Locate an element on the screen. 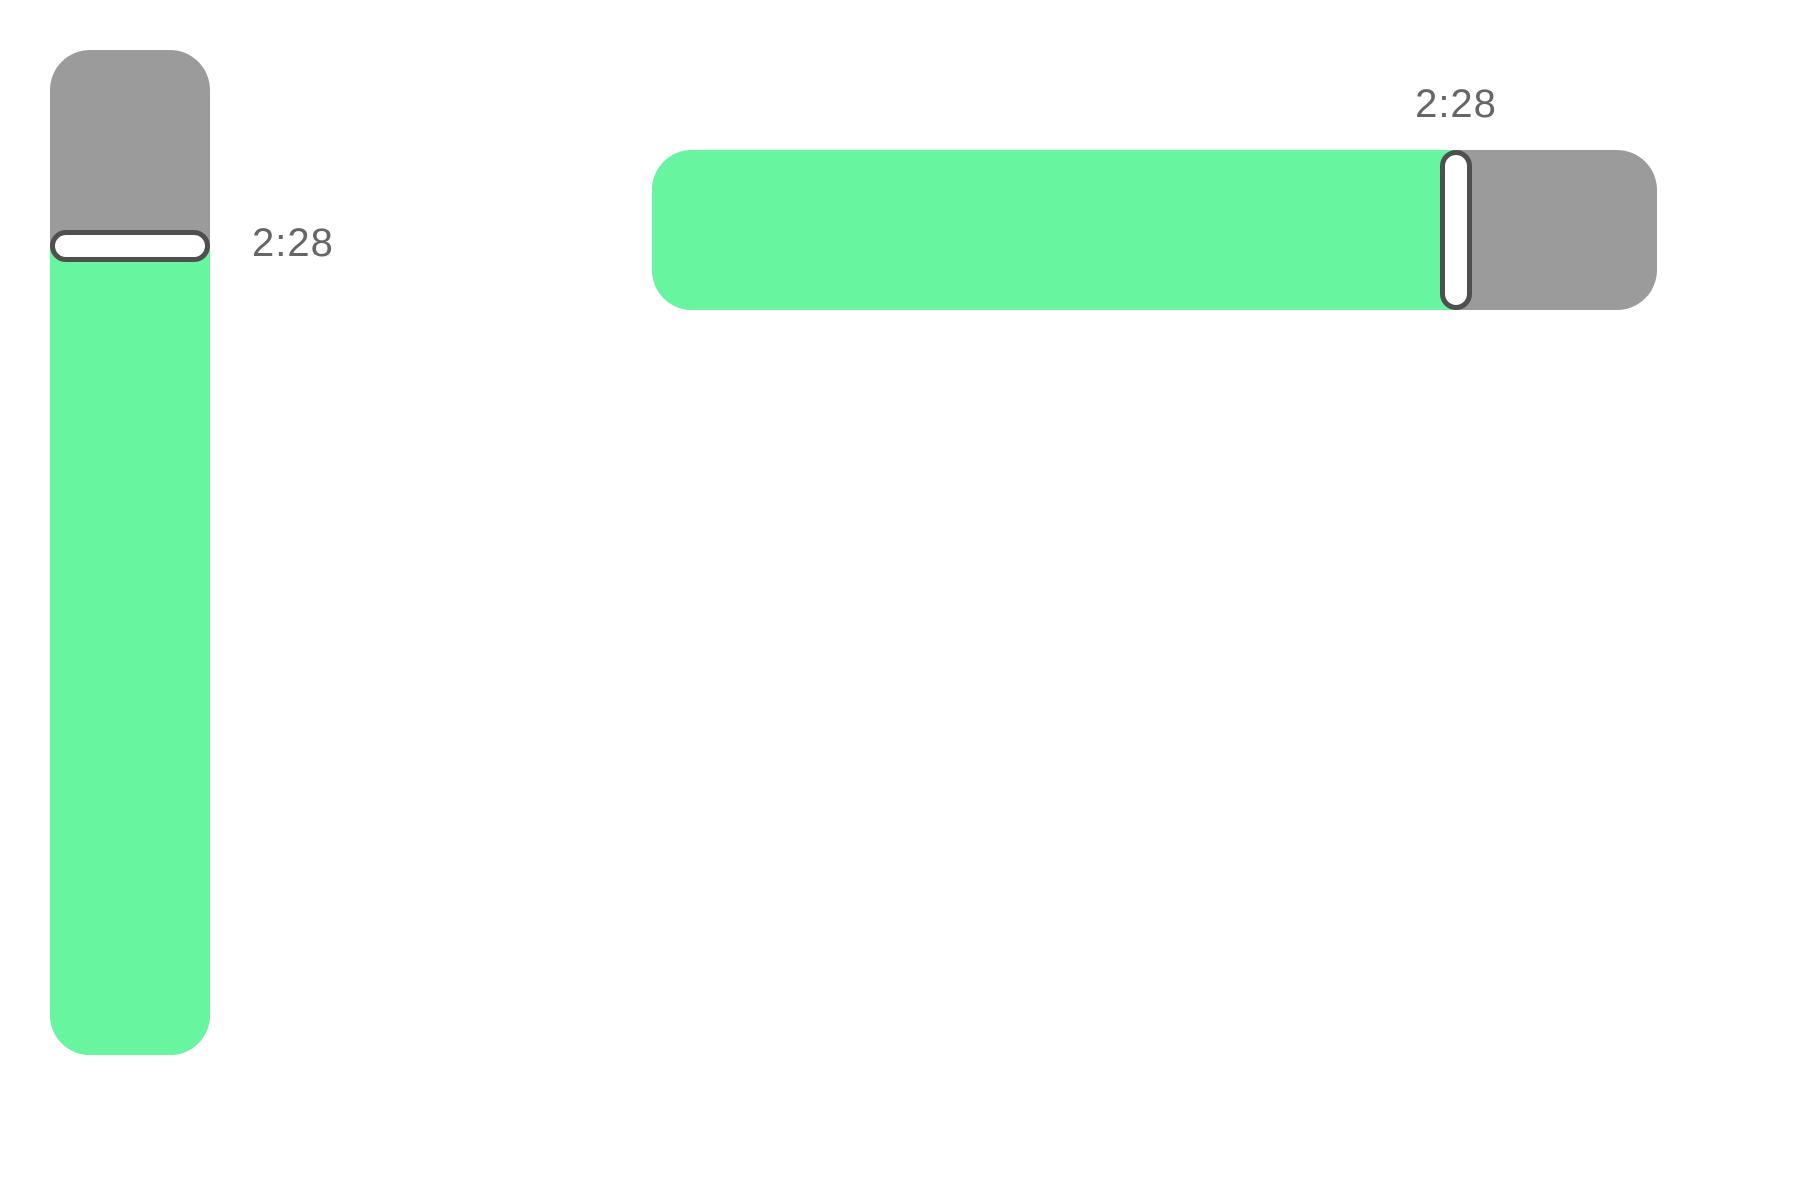 The width and height of the screenshot is (1800, 1200). vertical-progress-slider is located at coordinates (130, 552).